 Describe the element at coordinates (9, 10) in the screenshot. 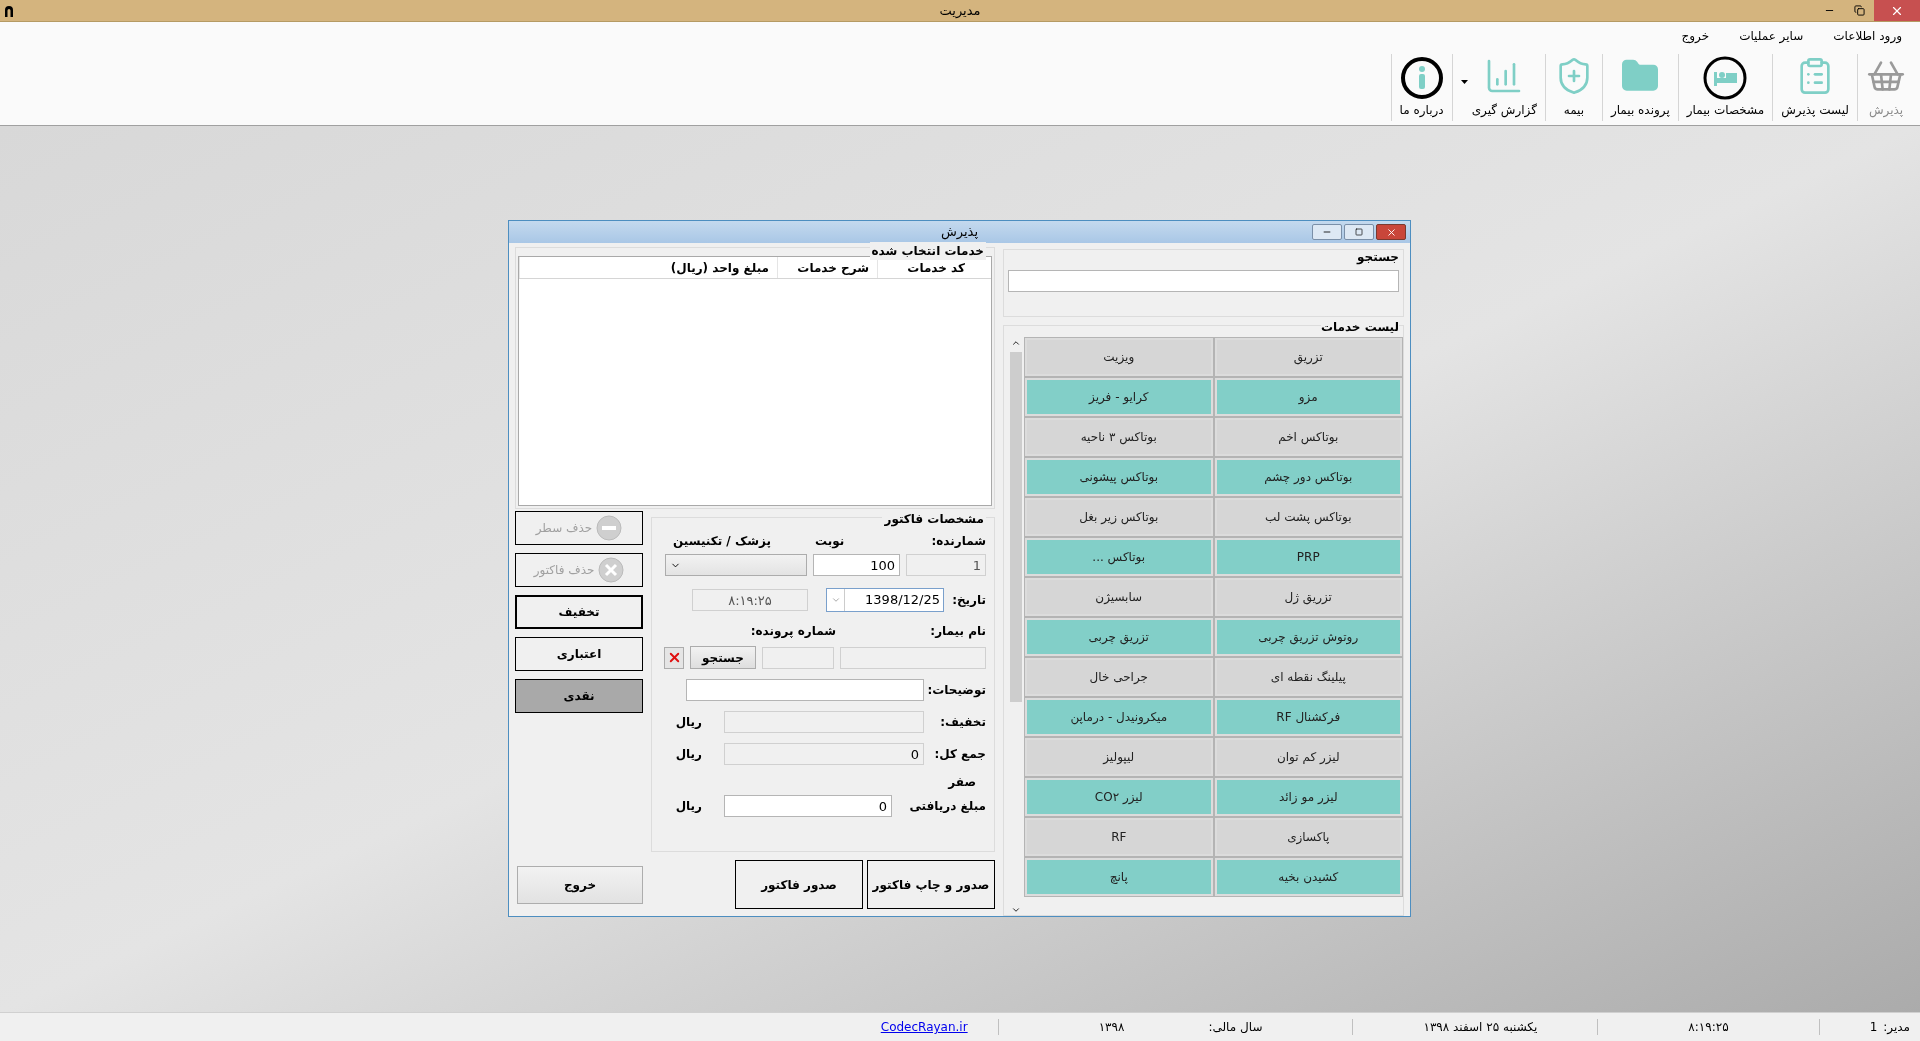

I see `app-icon` at that location.